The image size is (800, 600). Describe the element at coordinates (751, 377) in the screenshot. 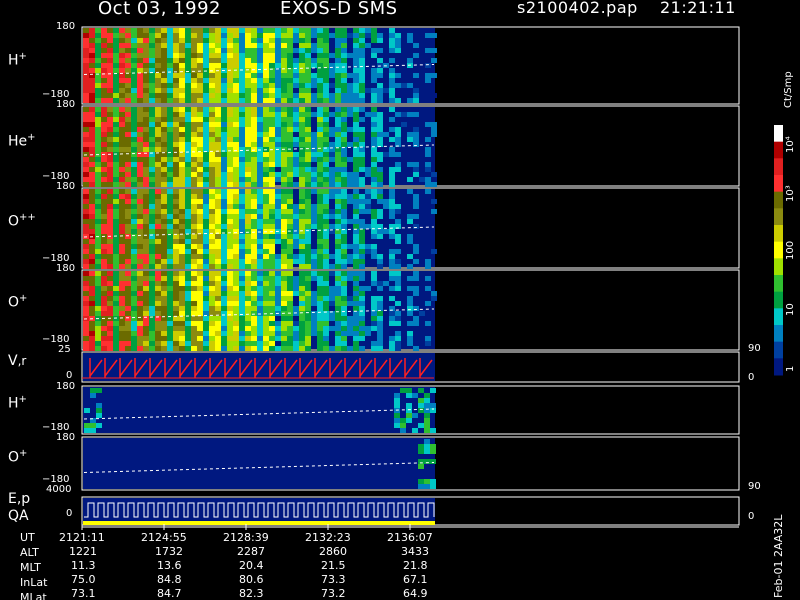

I see `panel-rmin: 0` at that location.